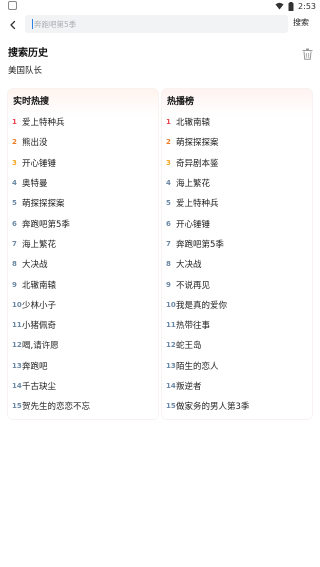  Describe the element at coordinates (13, 24) in the screenshot. I see `back-arrow-icon` at that location.